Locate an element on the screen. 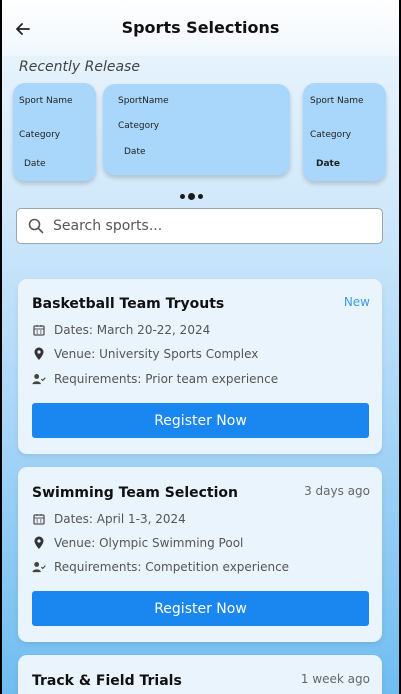  search-input is located at coordinates (203, 226).